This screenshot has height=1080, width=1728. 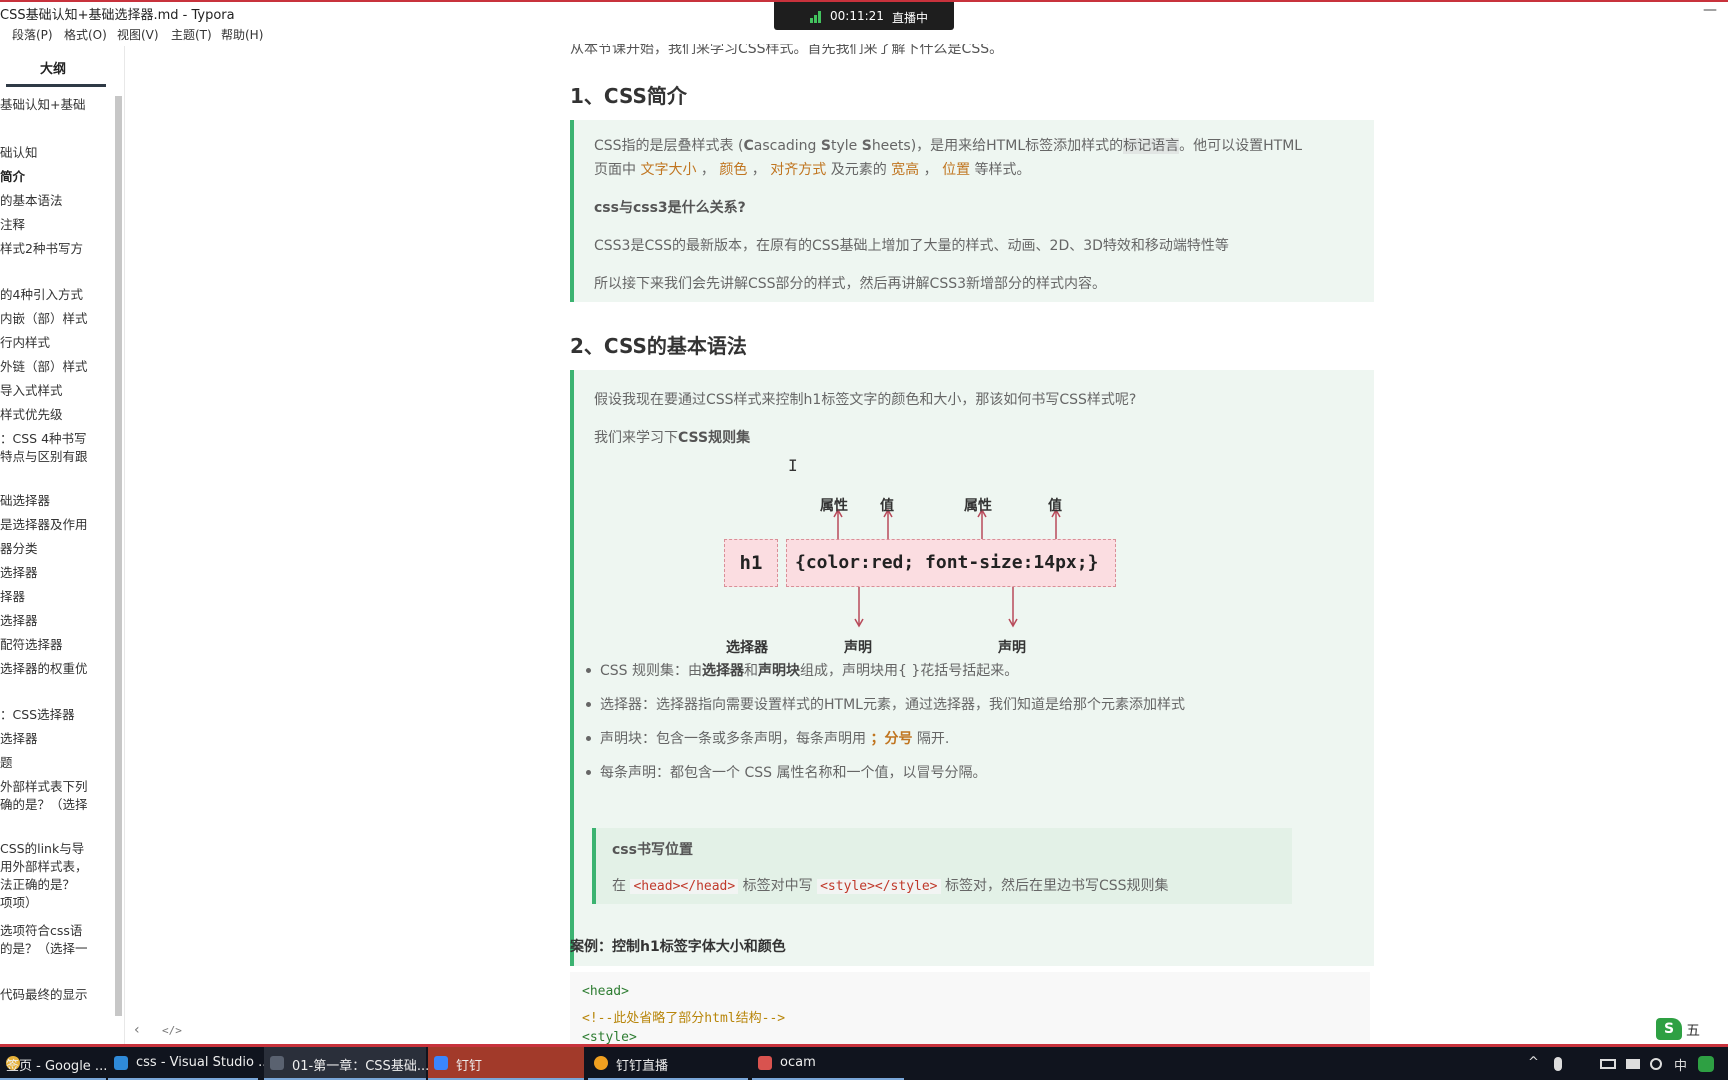 I want to click on sidebar-outline-item: ：CSS 4种书写, so click(x=43, y=439).